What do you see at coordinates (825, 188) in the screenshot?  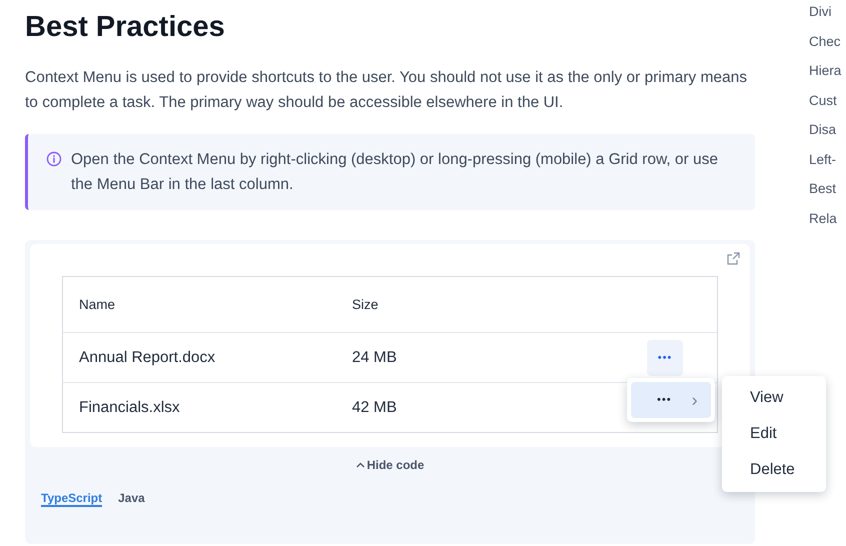 I see `toc-link: Best` at bounding box center [825, 188].